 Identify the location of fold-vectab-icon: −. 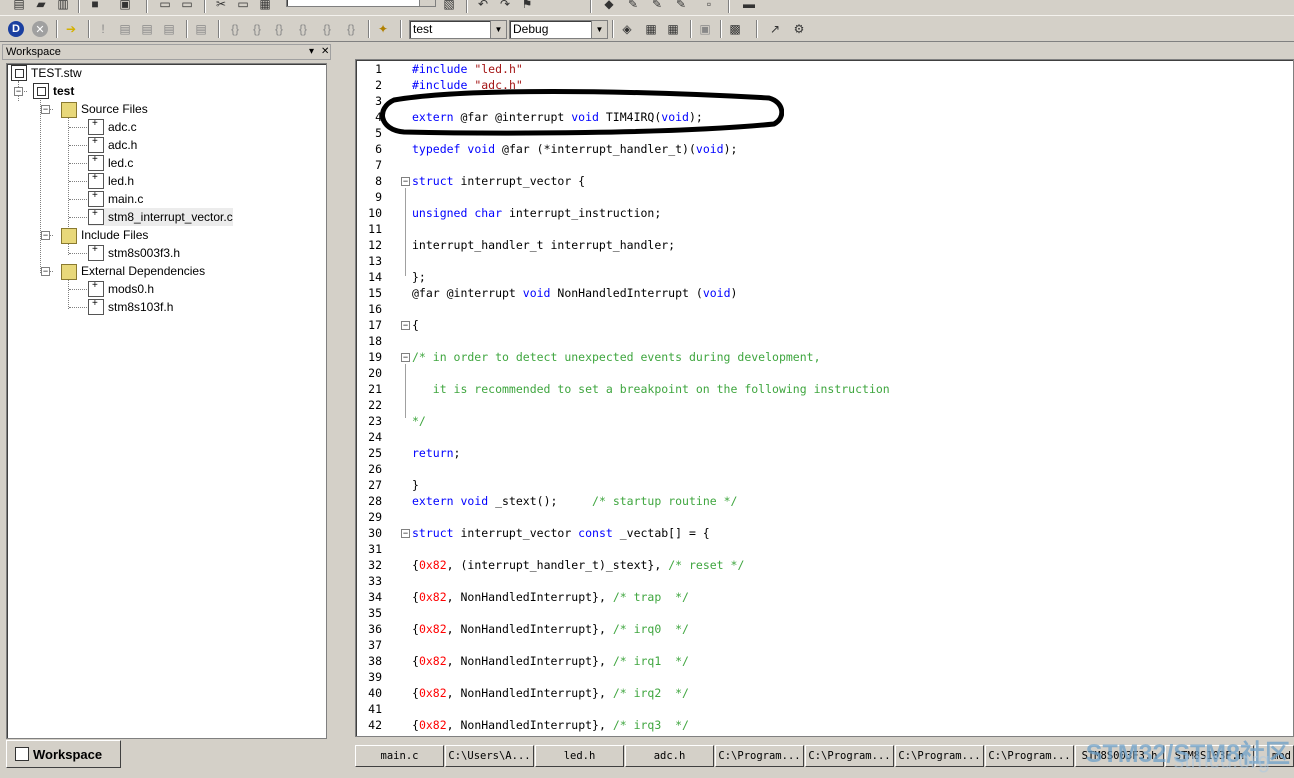
(405, 533).